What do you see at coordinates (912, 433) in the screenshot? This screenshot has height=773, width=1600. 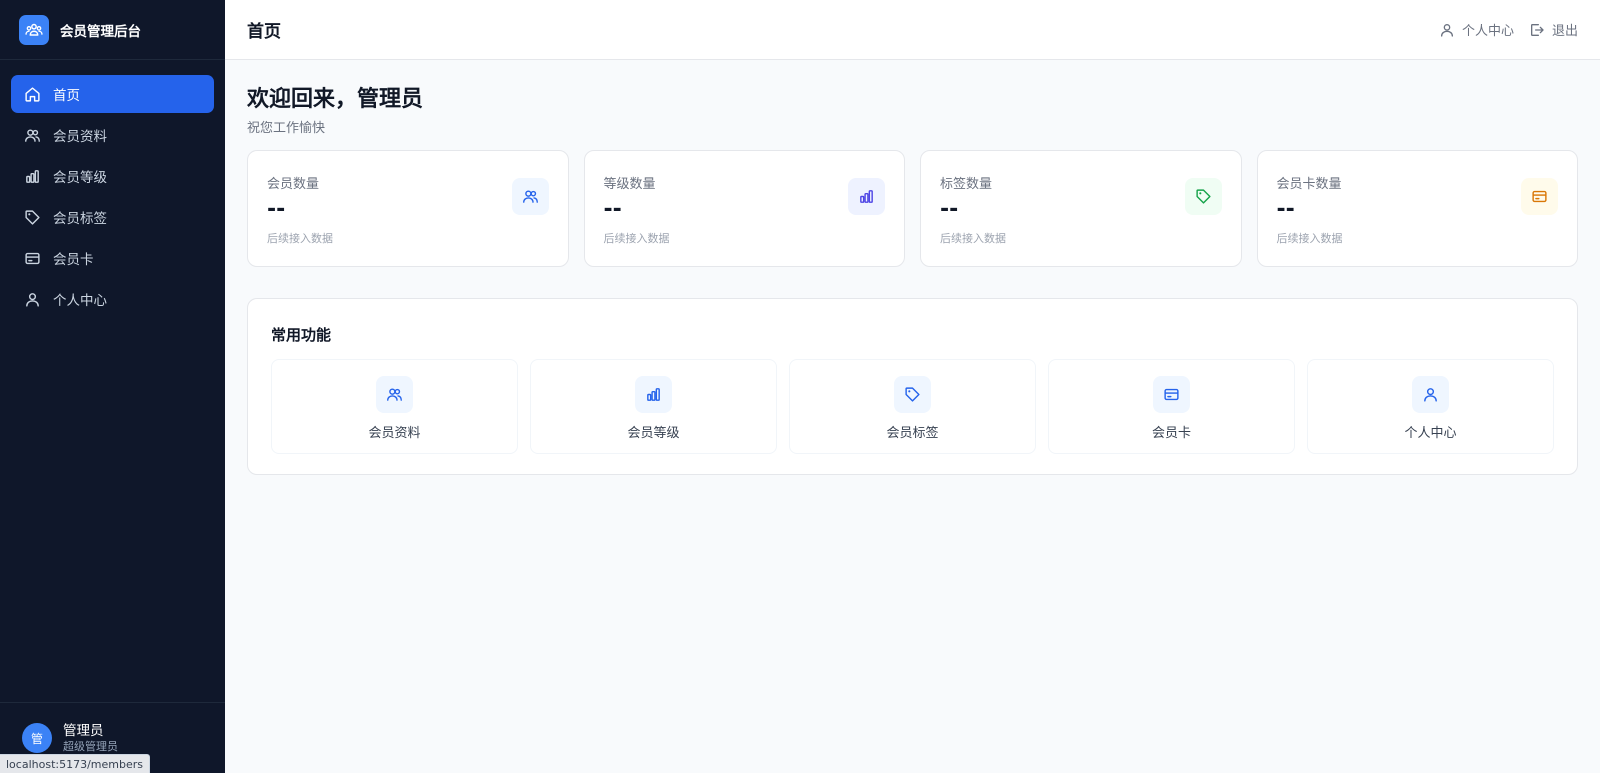 I see `quick-item-label: 会员标签` at bounding box center [912, 433].